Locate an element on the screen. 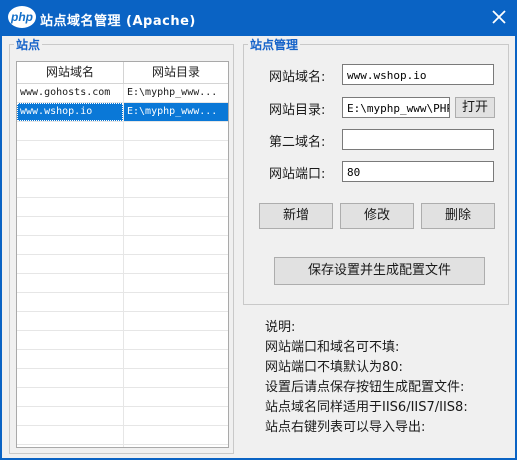 The height and width of the screenshot is (460, 517). close-button is located at coordinates (499, 17).